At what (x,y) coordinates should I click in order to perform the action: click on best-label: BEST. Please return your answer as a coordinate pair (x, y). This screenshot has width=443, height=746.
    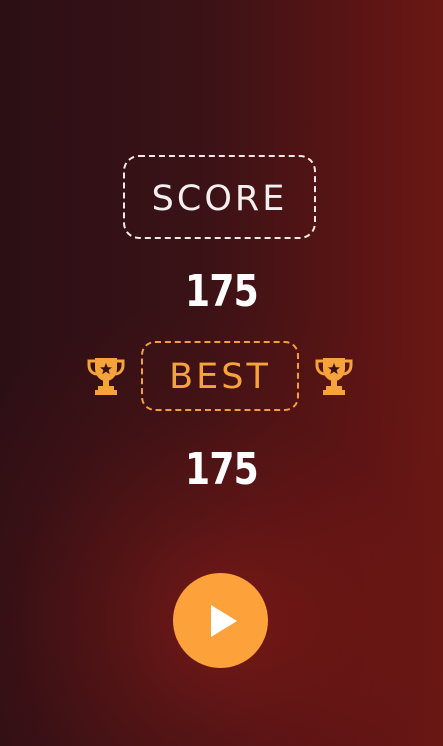
    Looking at the image, I should click on (220, 377).